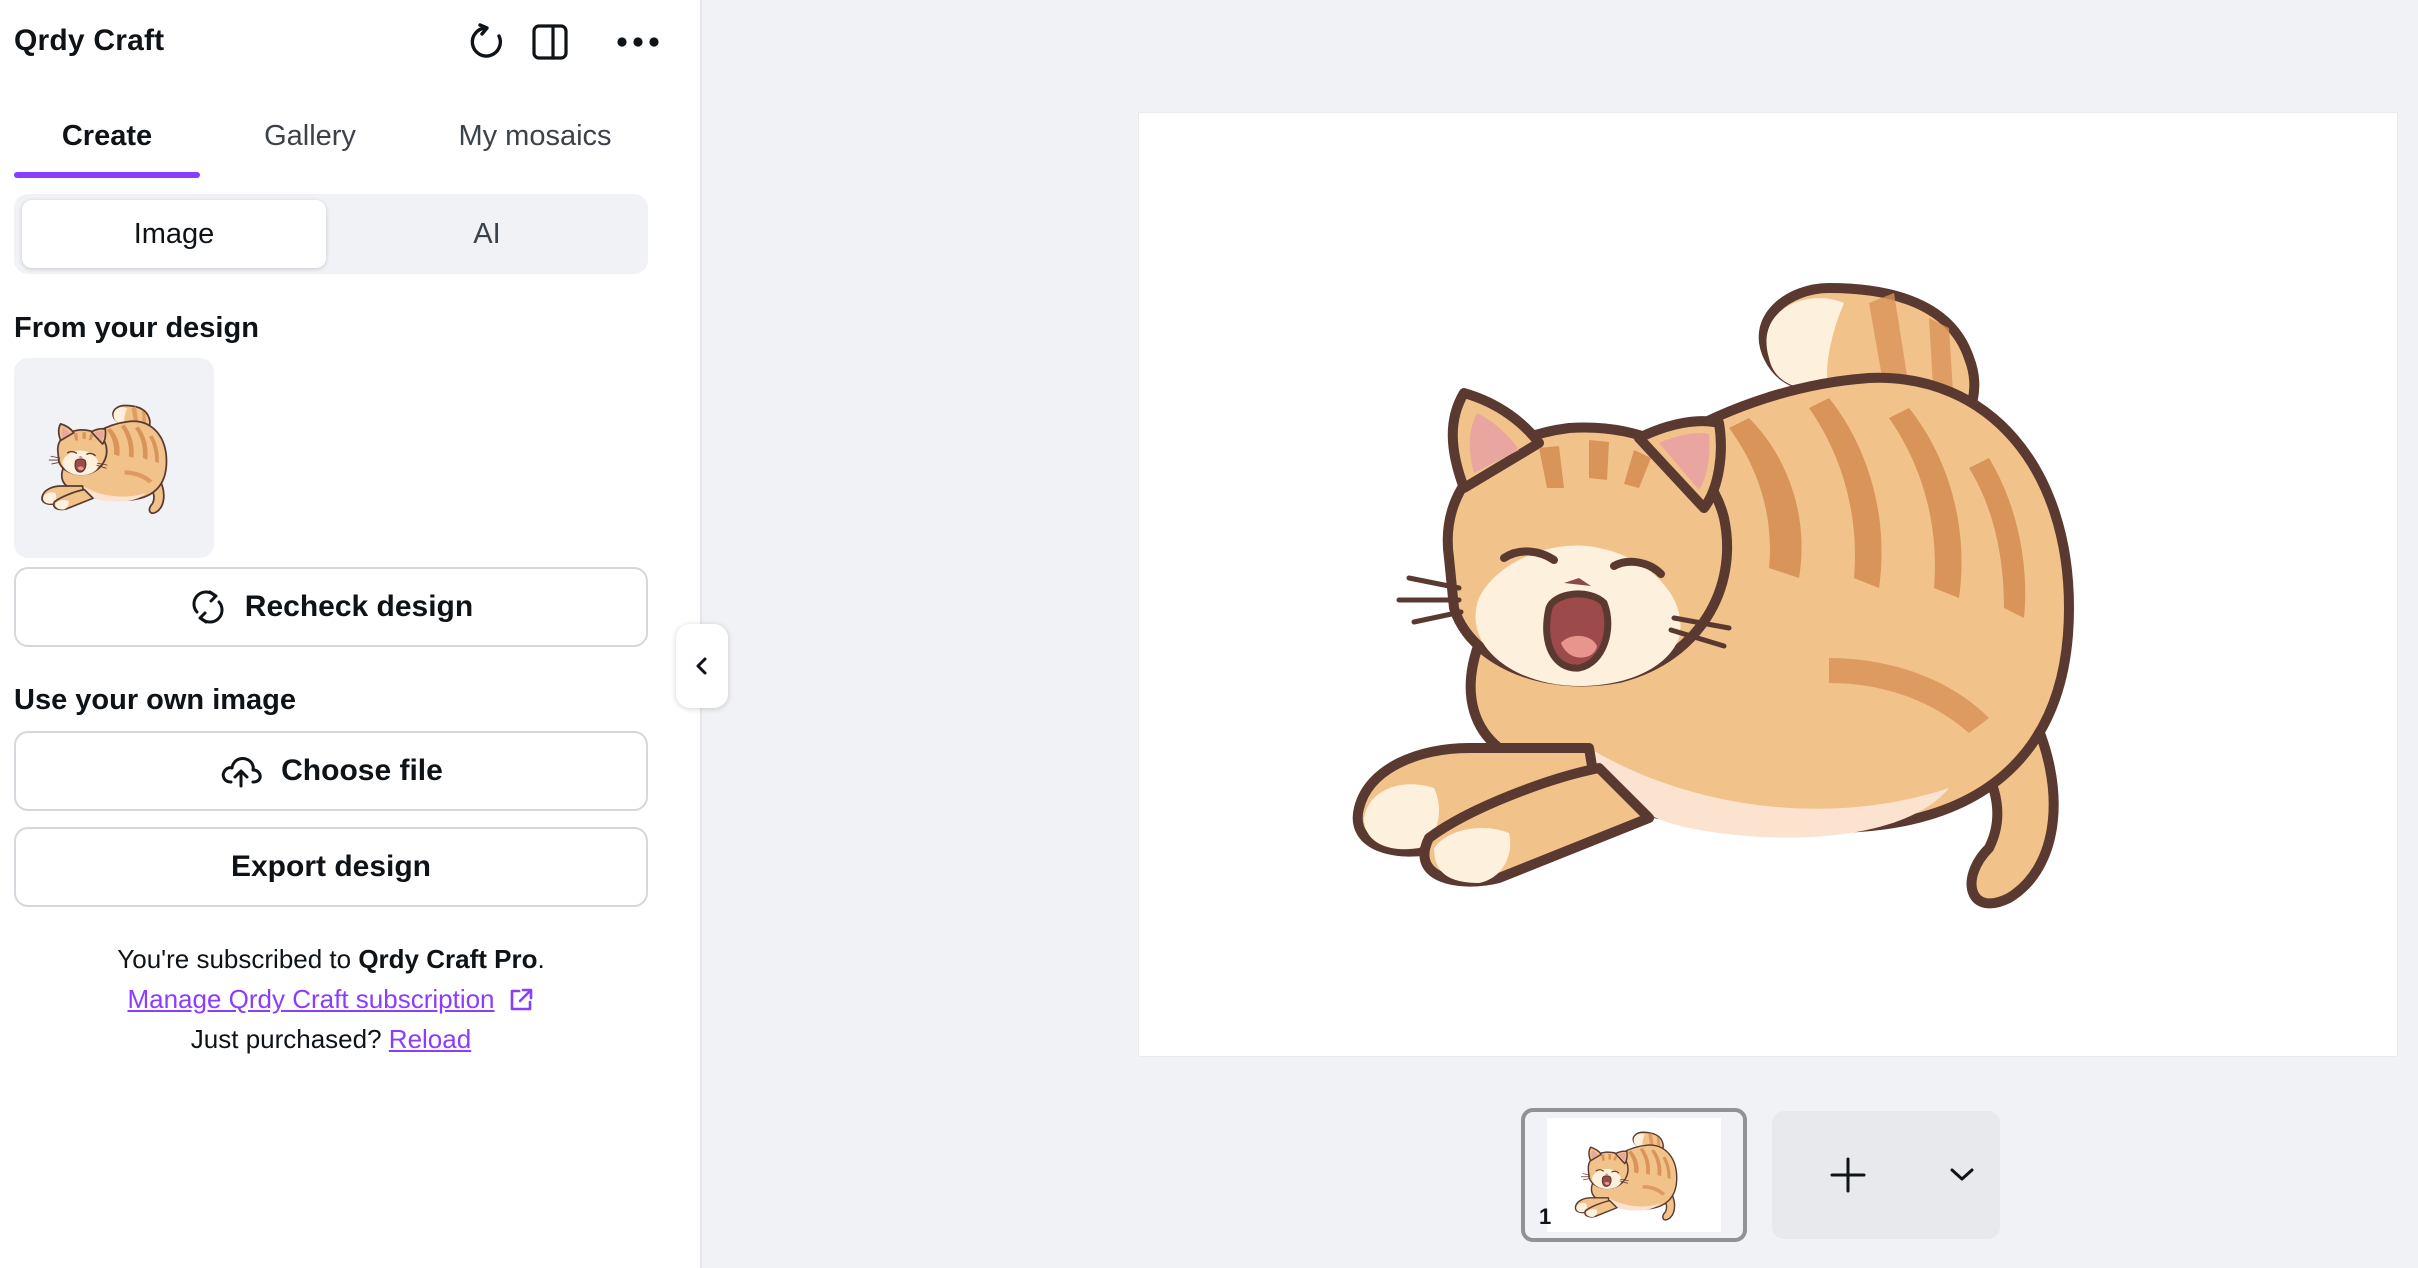 Image resolution: width=2418 pixels, height=1268 pixels. I want to click on manage-subscription-row: Manage Qrdy Craft subscription, so click(331, 999).